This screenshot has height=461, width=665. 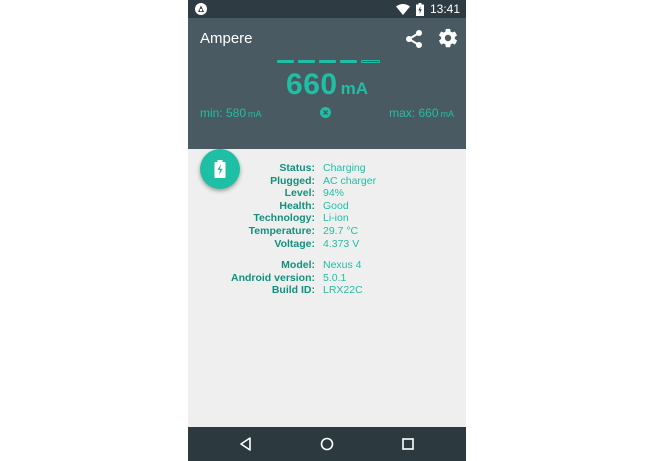 What do you see at coordinates (223, 113) in the screenshot?
I see `min-value: min: 580` at bounding box center [223, 113].